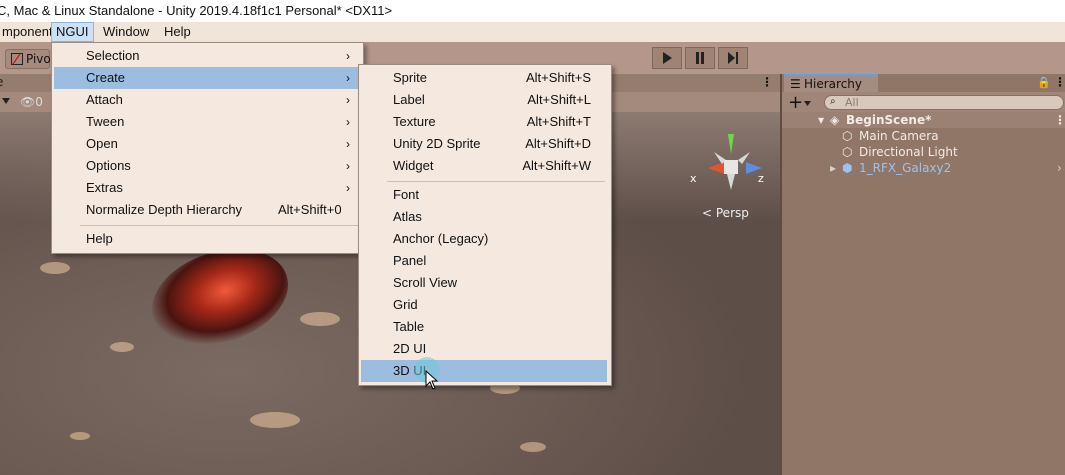  I want to click on ngui-item-create: Create ›, so click(207, 78).